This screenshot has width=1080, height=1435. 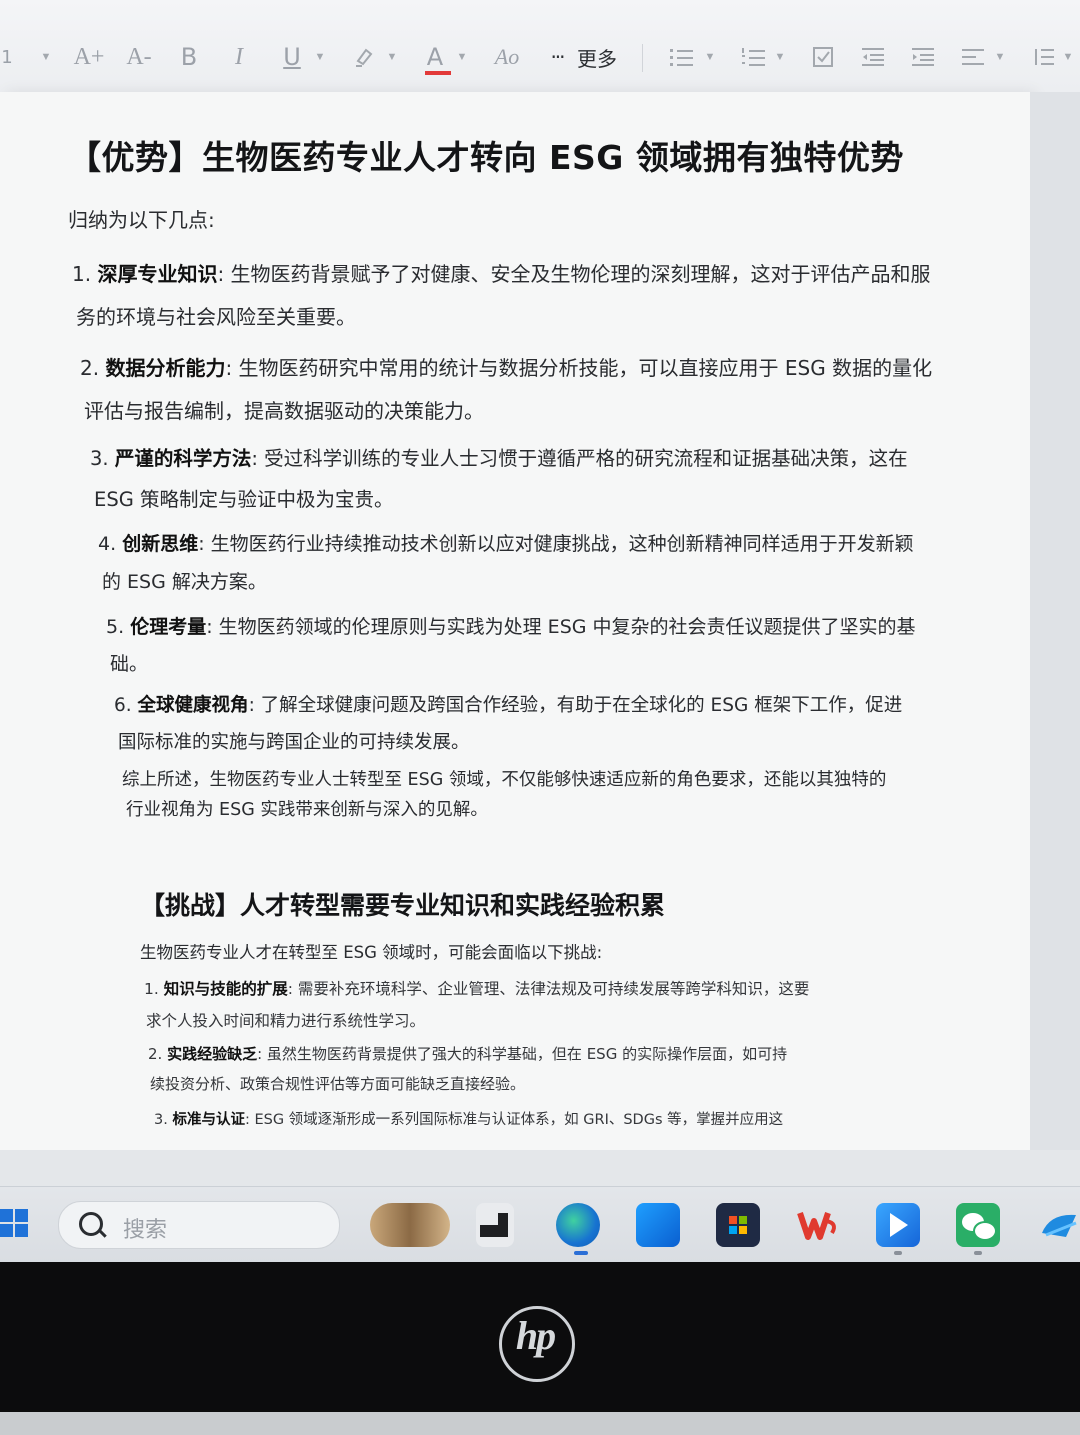 I want to click on font-size-value: 1, so click(x=7, y=57).